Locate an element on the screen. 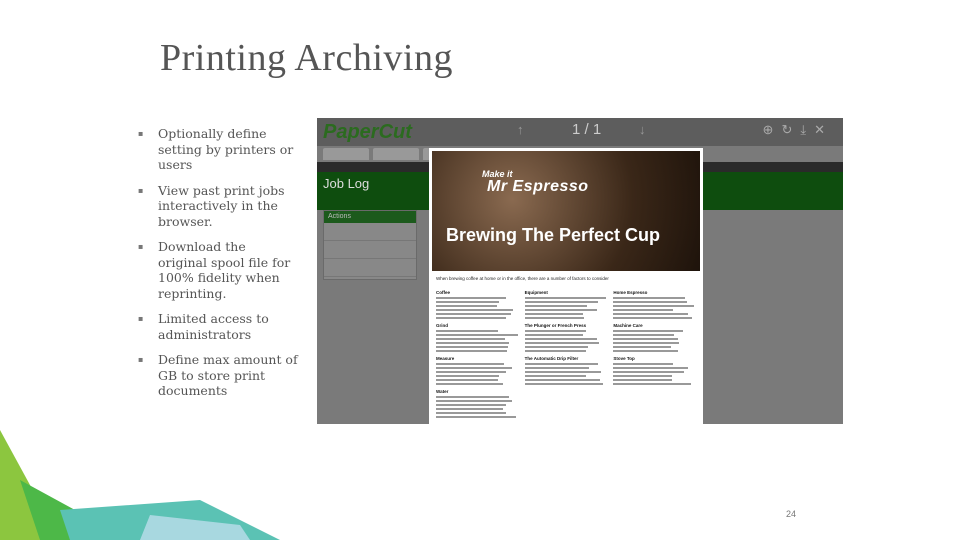 This screenshot has height=540, width=960. bullet-item: Limited access to administrators is located at coordinates (218, 326).